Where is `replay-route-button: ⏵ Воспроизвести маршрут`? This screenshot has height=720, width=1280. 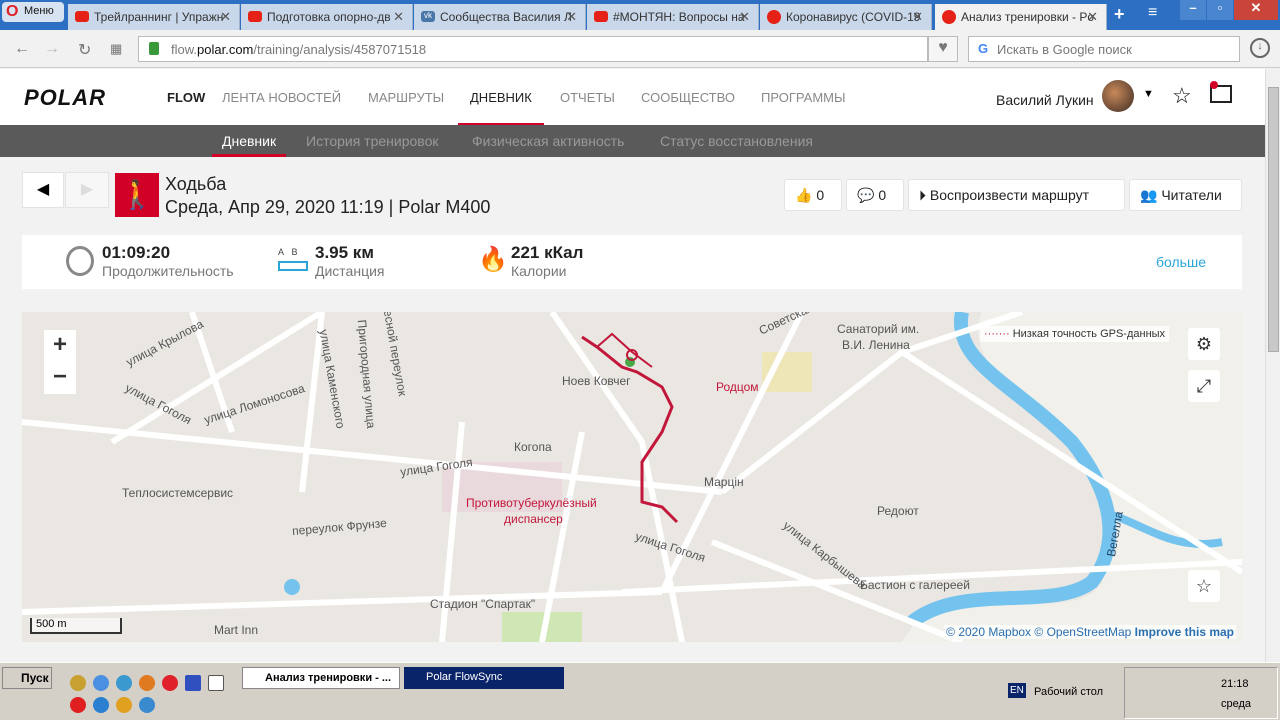 replay-route-button: ⏵ Воспроизвести маршрут is located at coordinates (1016, 195).